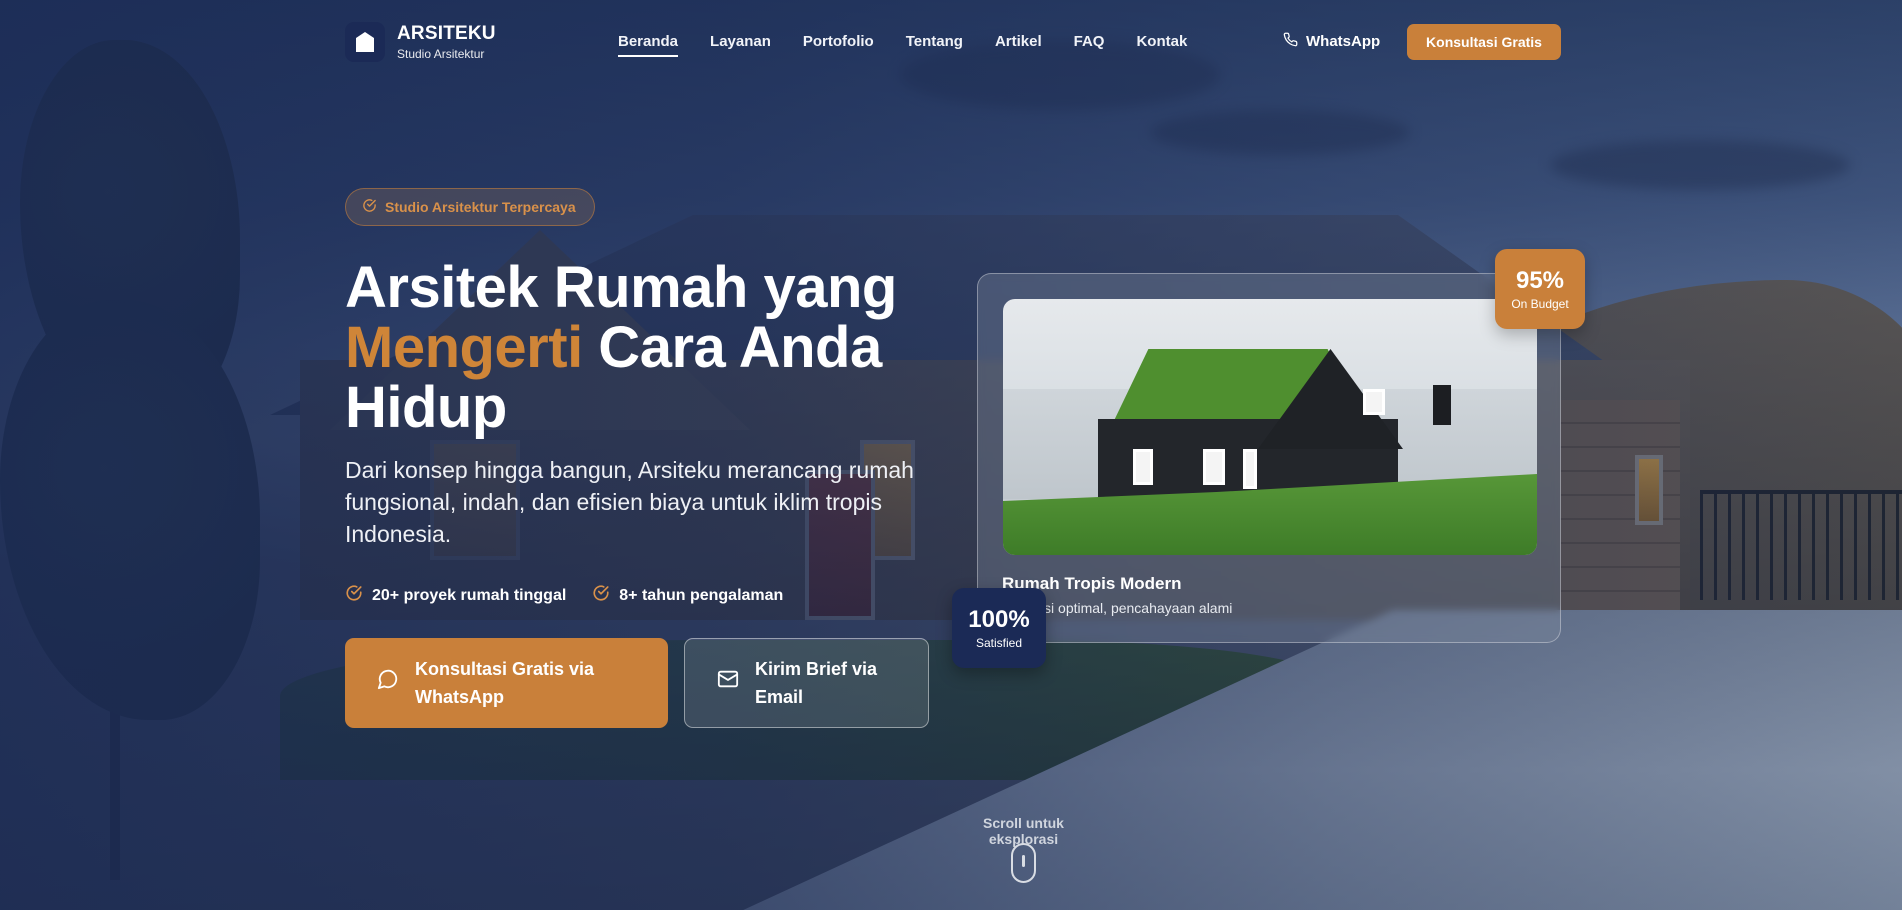  Describe the element at coordinates (441, 54) in the screenshot. I see `brand-tagline: Studio Arsitektur` at that location.